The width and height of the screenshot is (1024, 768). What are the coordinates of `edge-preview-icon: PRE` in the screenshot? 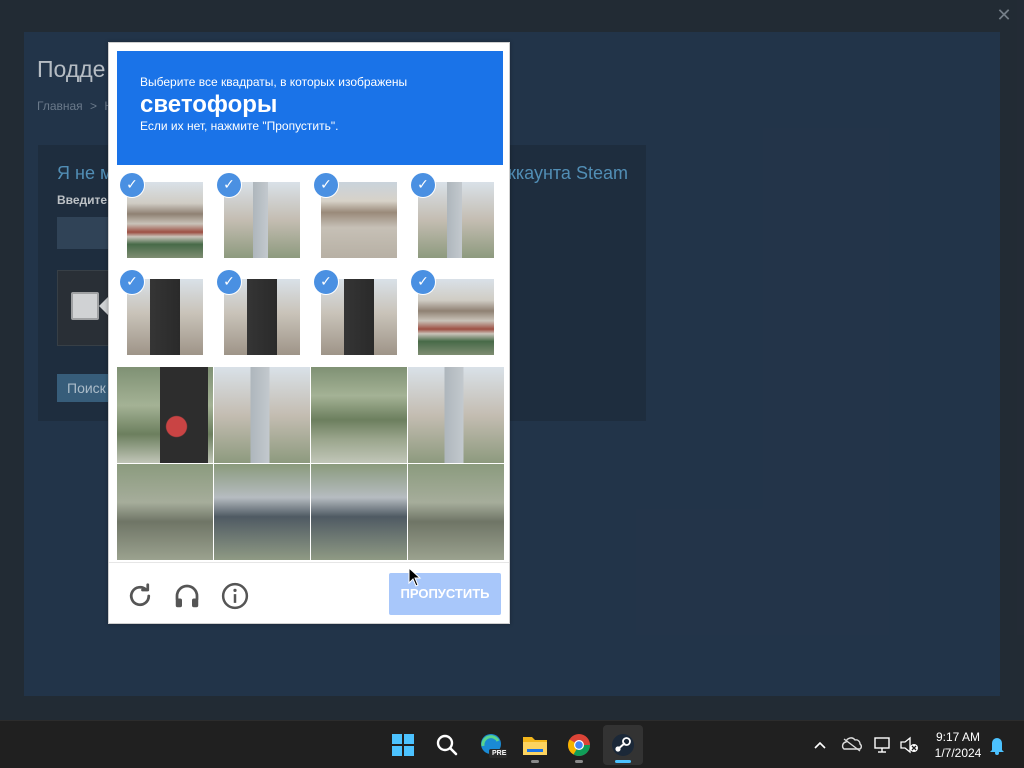 It's located at (491, 745).